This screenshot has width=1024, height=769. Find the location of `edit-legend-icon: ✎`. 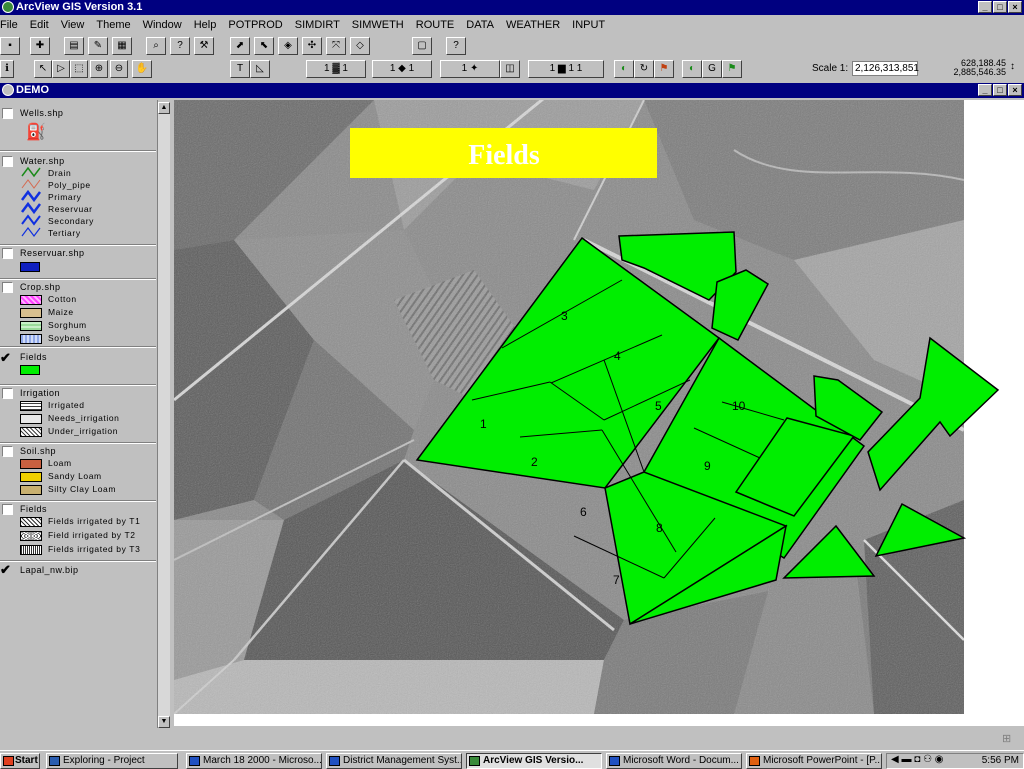

edit-legend-icon: ✎ is located at coordinates (98, 46).